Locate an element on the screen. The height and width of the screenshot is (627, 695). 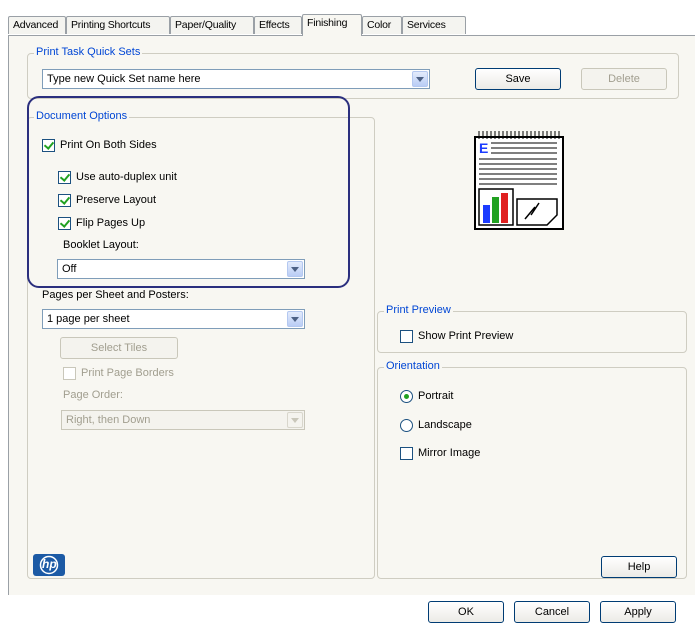
quick-sets-legend: Print Task Quick Sets is located at coordinates (88, 52).